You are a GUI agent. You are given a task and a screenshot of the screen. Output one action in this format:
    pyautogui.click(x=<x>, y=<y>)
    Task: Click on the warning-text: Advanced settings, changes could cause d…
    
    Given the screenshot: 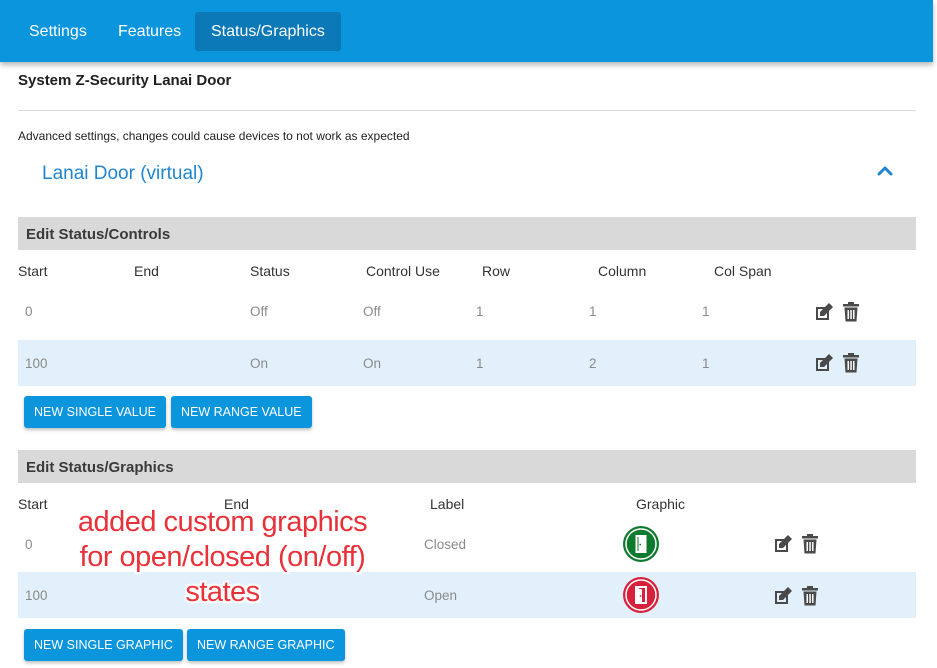 What is the action you would take?
    pyautogui.click(x=214, y=136)
    